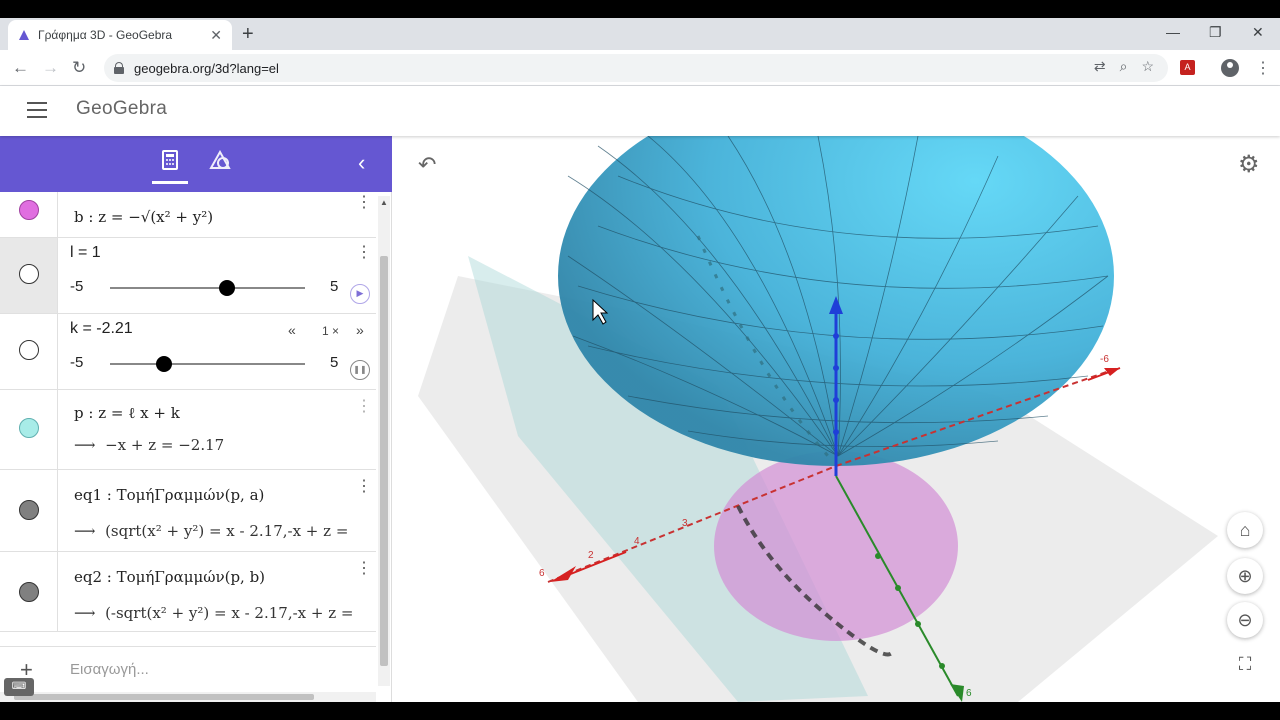 The image size is (1280, 720). What do you see at coordinates (1104, 359) in the screenshot?
I see `y-axis-label: -6` at bounding box center [1104, 359].